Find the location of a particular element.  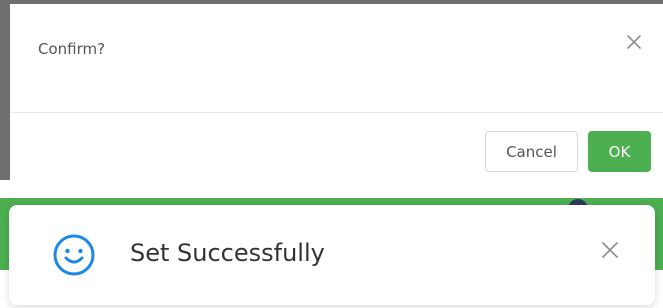

cancel-button: Cancel is located at coordinates (531, 151).